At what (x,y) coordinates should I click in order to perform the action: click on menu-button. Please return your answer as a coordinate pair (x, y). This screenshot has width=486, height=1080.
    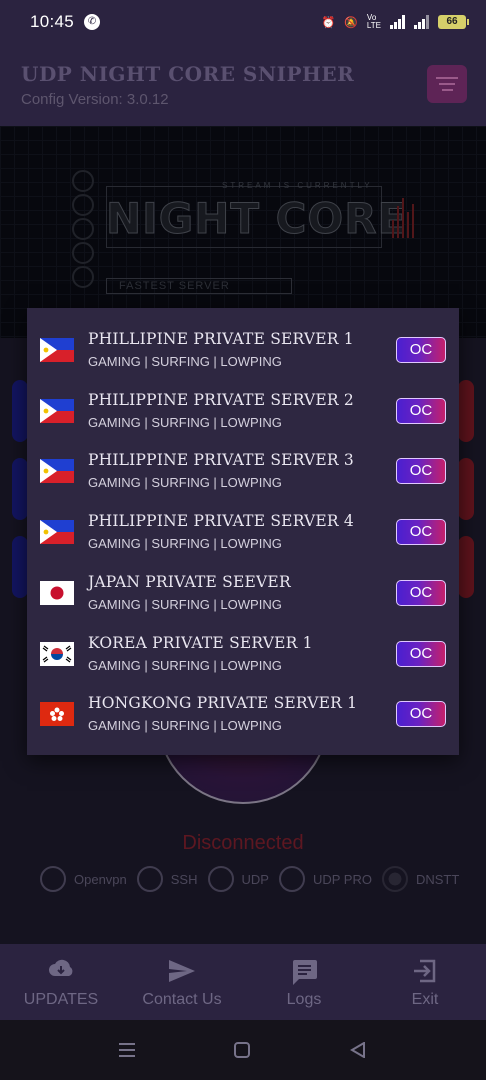
    Looking at the image, I should click on (447, 84).